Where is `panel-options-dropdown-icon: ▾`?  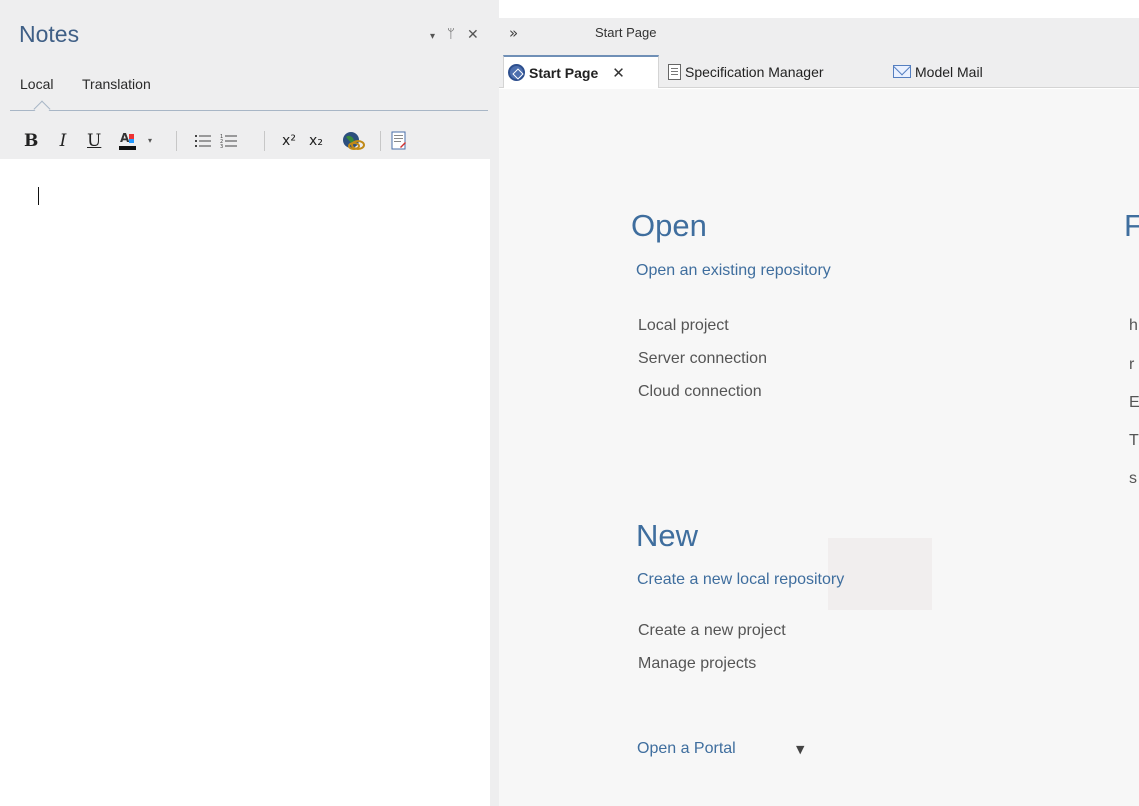 panel-options-dropdown-icon: ▾ is located at coordinates (432, 37).